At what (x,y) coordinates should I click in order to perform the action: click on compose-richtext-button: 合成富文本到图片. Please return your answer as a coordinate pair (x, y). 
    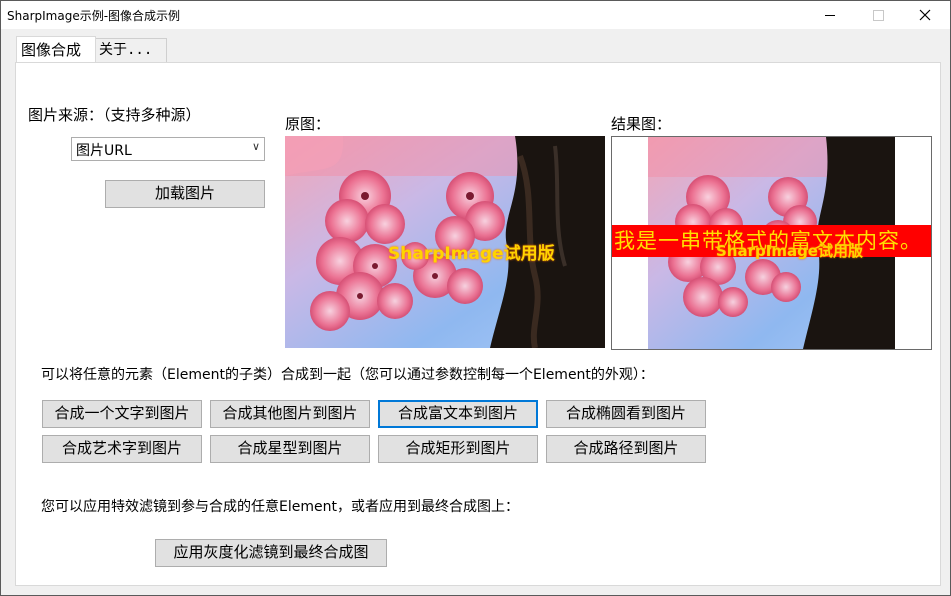
    Looking at the image, I should click on (458, 414).